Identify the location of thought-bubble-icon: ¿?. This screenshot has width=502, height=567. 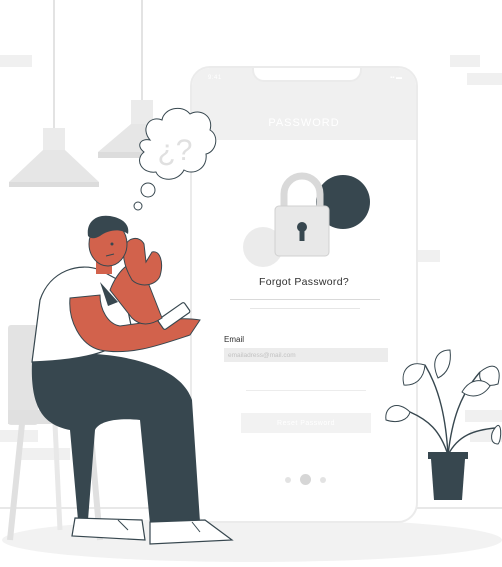
(175, 159).